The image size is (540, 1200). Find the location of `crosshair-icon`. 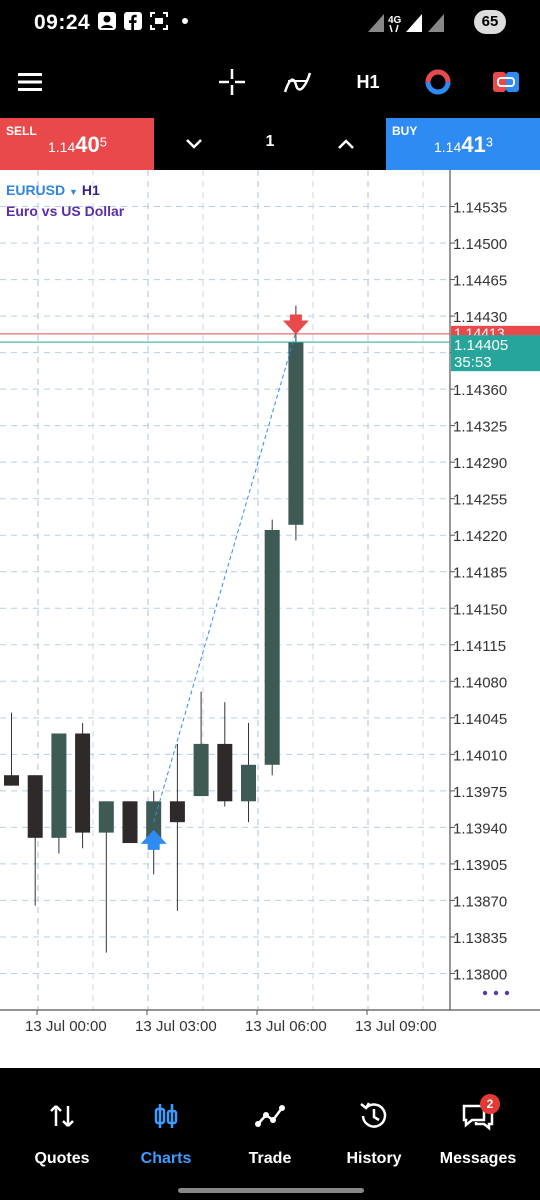

crosshair-icon is located at coordinates (232, 82).